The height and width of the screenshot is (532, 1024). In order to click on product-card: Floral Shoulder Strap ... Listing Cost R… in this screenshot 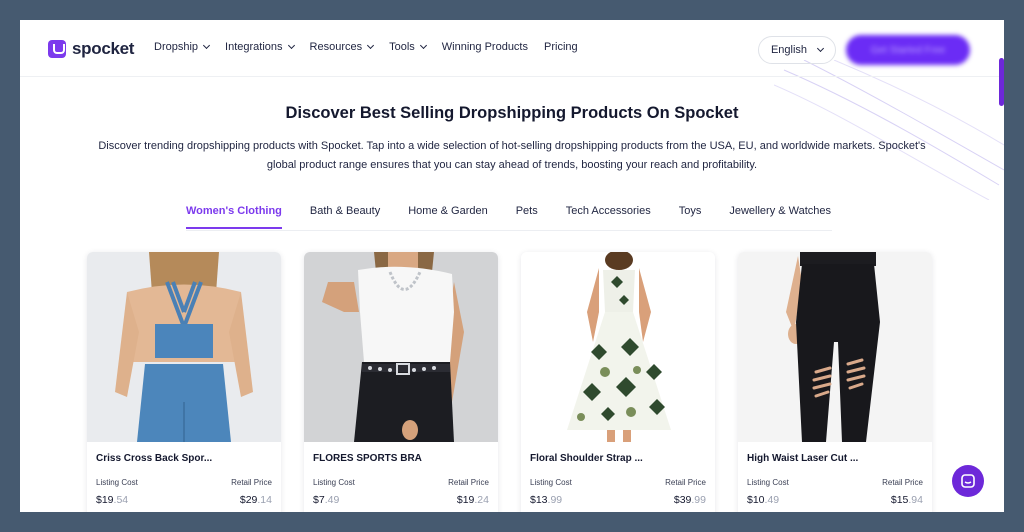, I will do `click(618, 382)`.